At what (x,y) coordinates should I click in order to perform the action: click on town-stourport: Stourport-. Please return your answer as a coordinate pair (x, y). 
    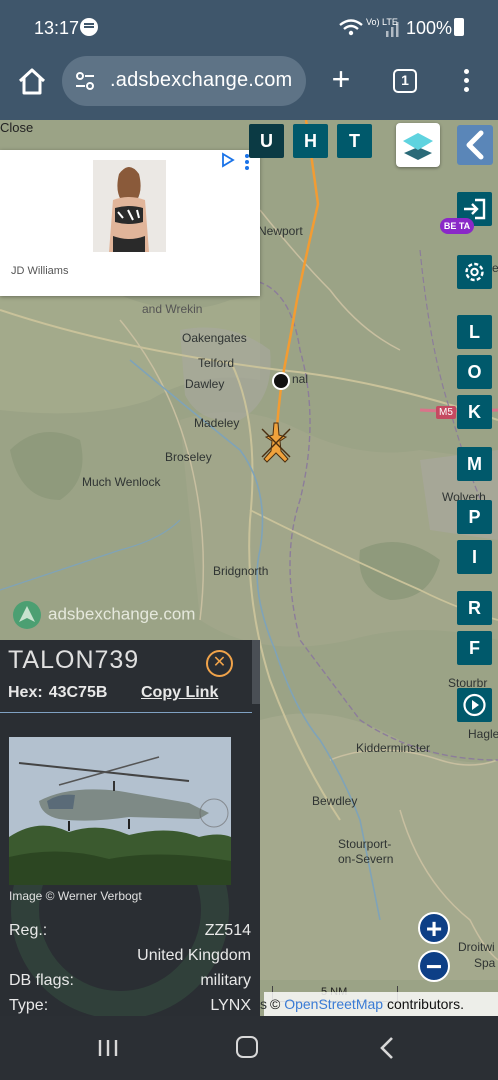
    Looking at the image, I should click on (365, 844).